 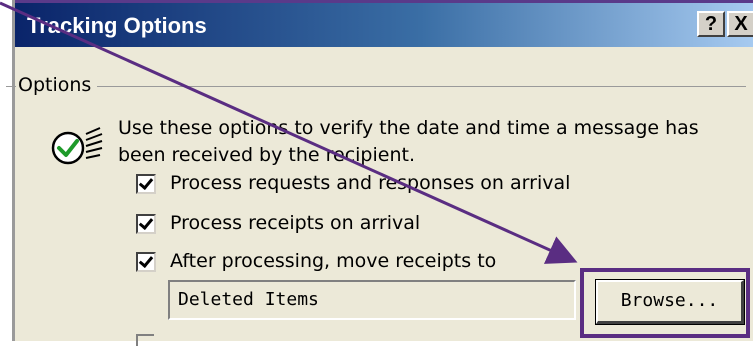 I want to click on receipts-folder-field: Deleted Items, so click(x=372, y=300).